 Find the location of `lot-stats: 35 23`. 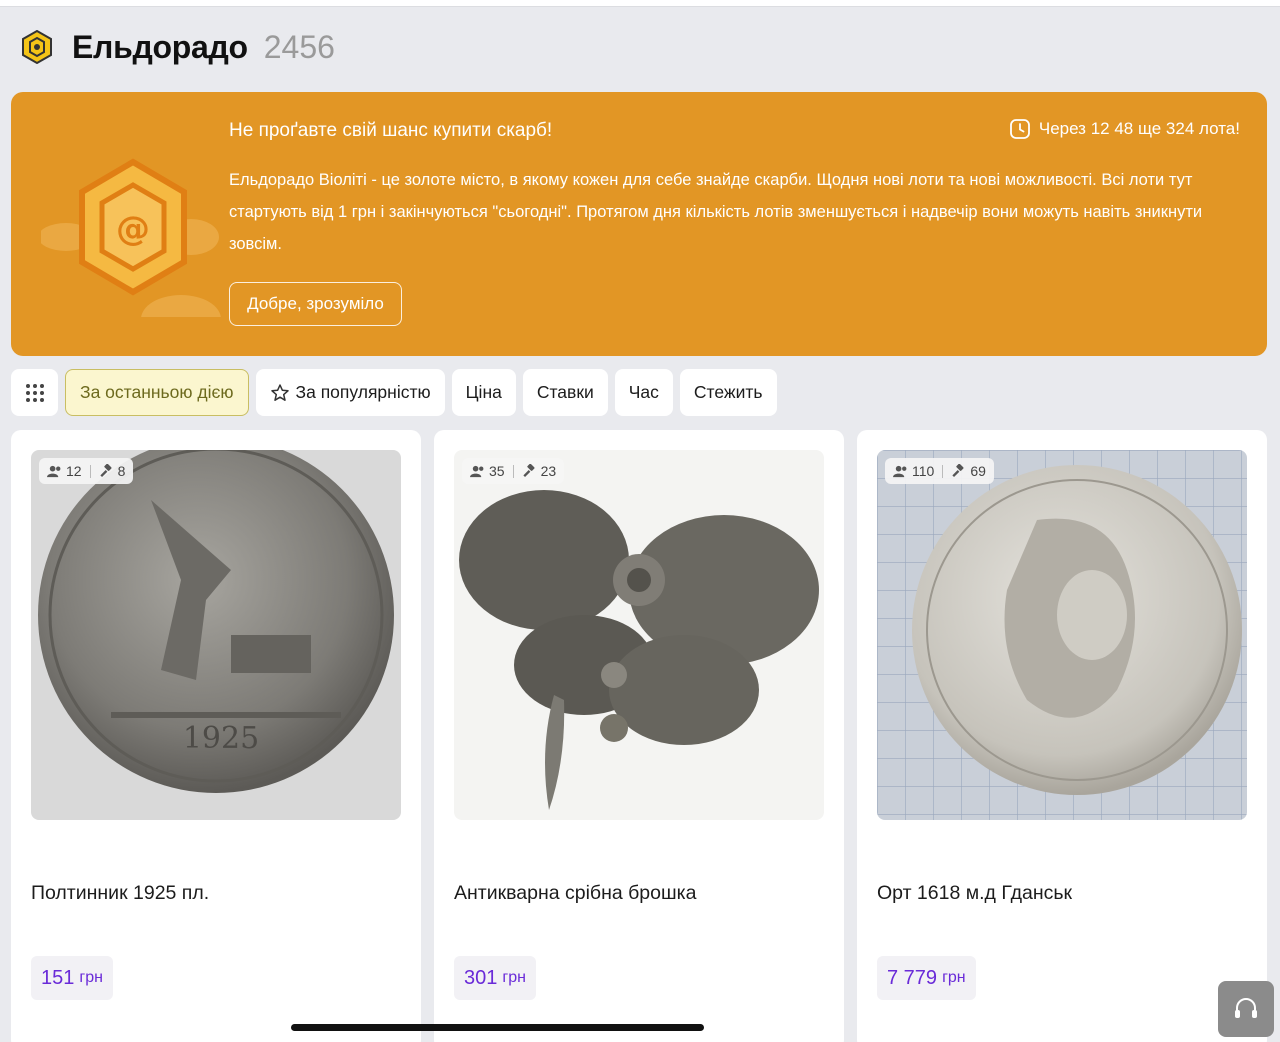

lot-stats: 35 23 is located at coordinates (513, 471).